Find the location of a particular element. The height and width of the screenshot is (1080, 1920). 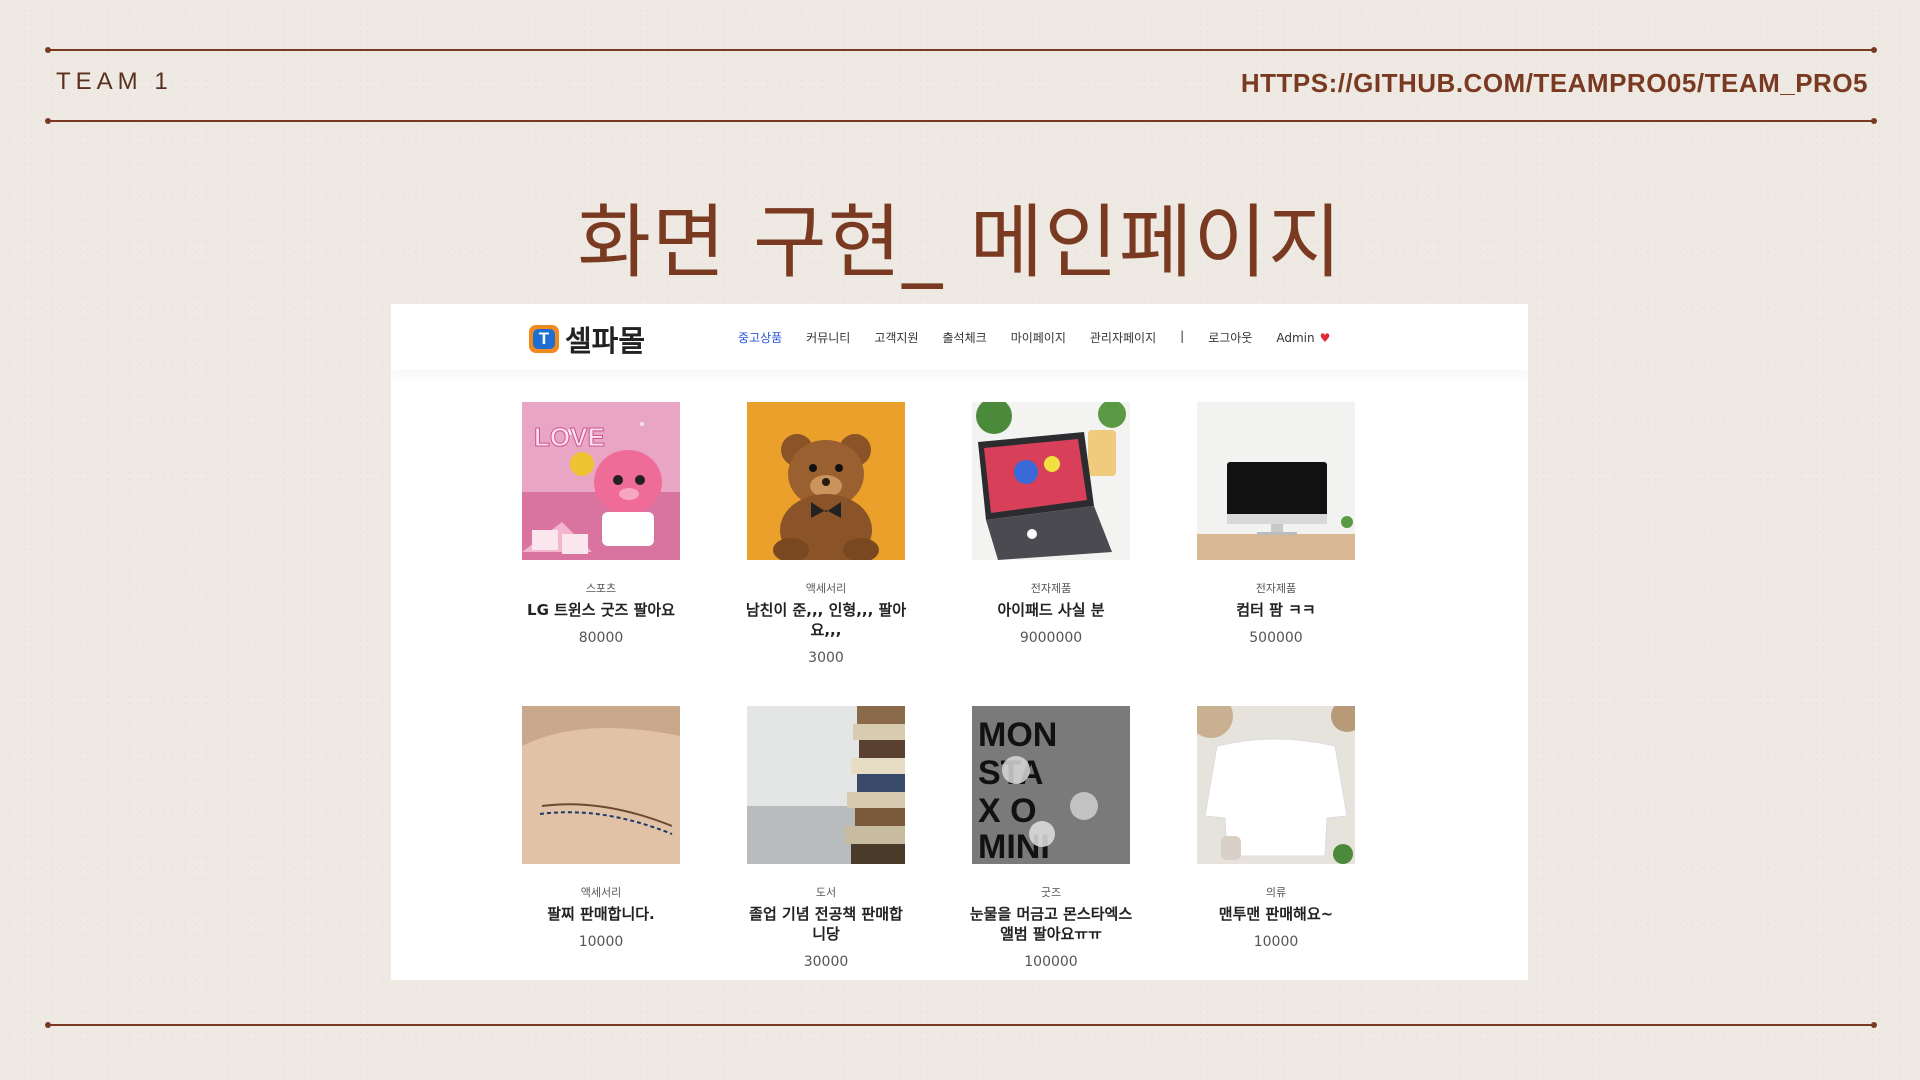

repo-url: HTTPS://GITHUB.COM/TEAMPRO05/TEAM_PRO5 is located at coordinates (1554, 83).